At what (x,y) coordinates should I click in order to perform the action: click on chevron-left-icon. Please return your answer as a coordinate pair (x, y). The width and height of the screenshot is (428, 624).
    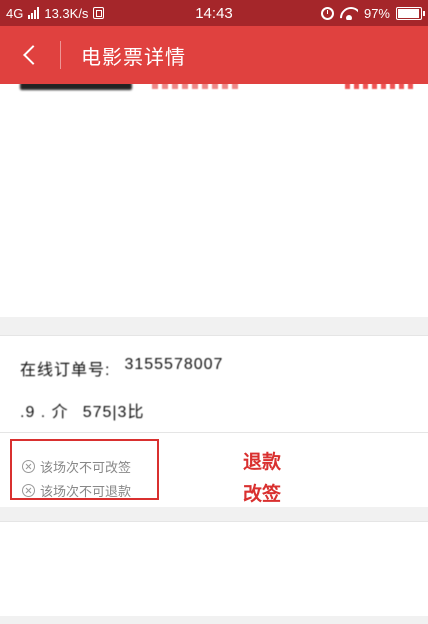
    Looking at the image, I should click on (33, 55).